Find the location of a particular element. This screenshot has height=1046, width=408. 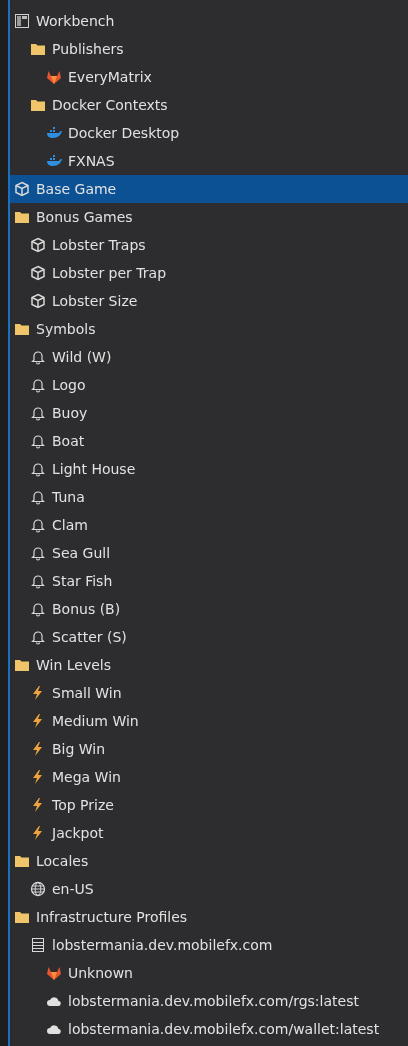

tree-item: lobstermania.dev.mobilefx.com is located at coordinates (209, 945).